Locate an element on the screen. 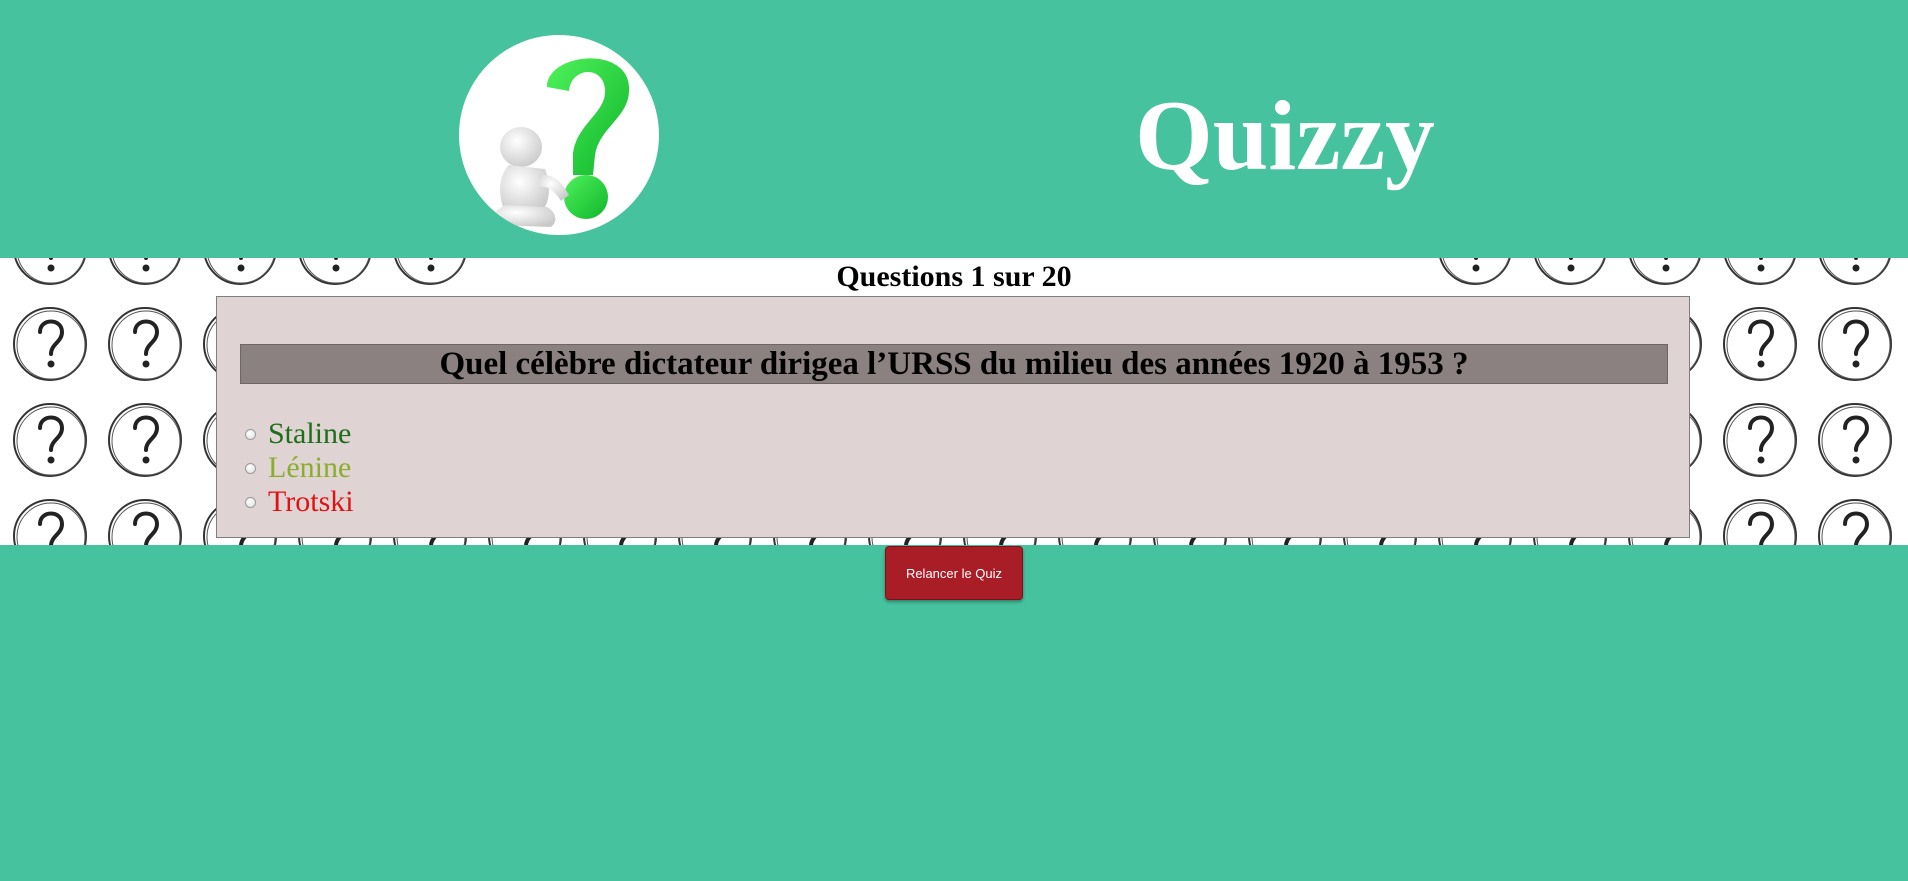  answer-option-label: Staline is located at coordinates (309, 434).